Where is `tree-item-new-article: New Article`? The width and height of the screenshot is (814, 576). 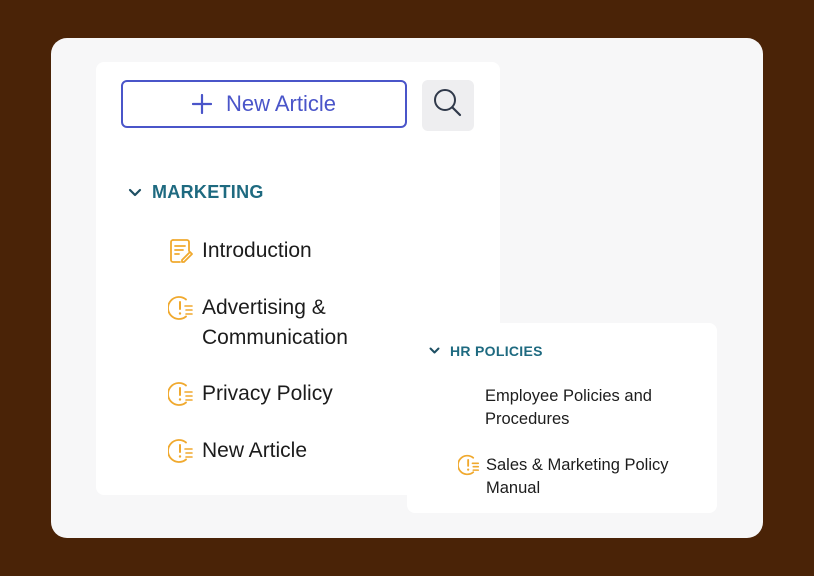
tree-item-new-article: New Article is located at coordinates (237, 451).